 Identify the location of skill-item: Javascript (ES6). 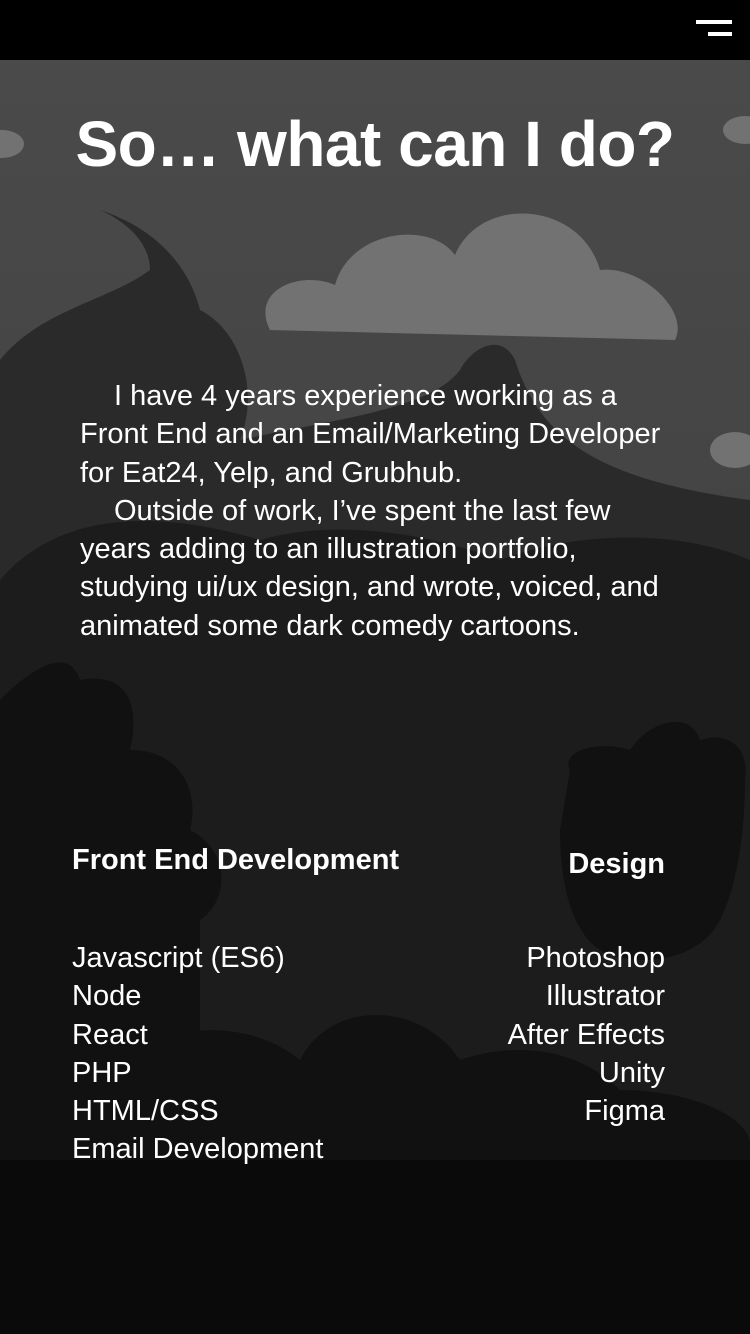
(178, 958).